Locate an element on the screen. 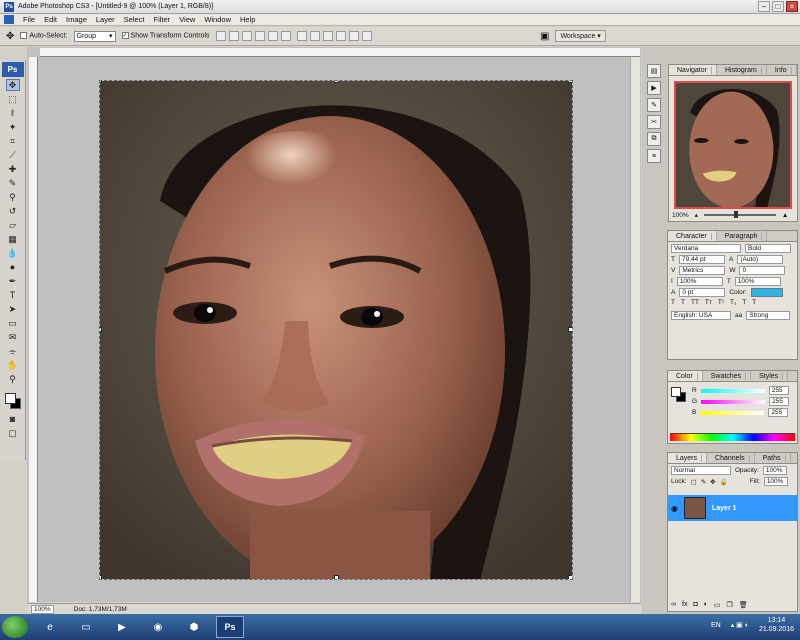  zoom-out-icon: ▴ is located at coordinates (696, 215).